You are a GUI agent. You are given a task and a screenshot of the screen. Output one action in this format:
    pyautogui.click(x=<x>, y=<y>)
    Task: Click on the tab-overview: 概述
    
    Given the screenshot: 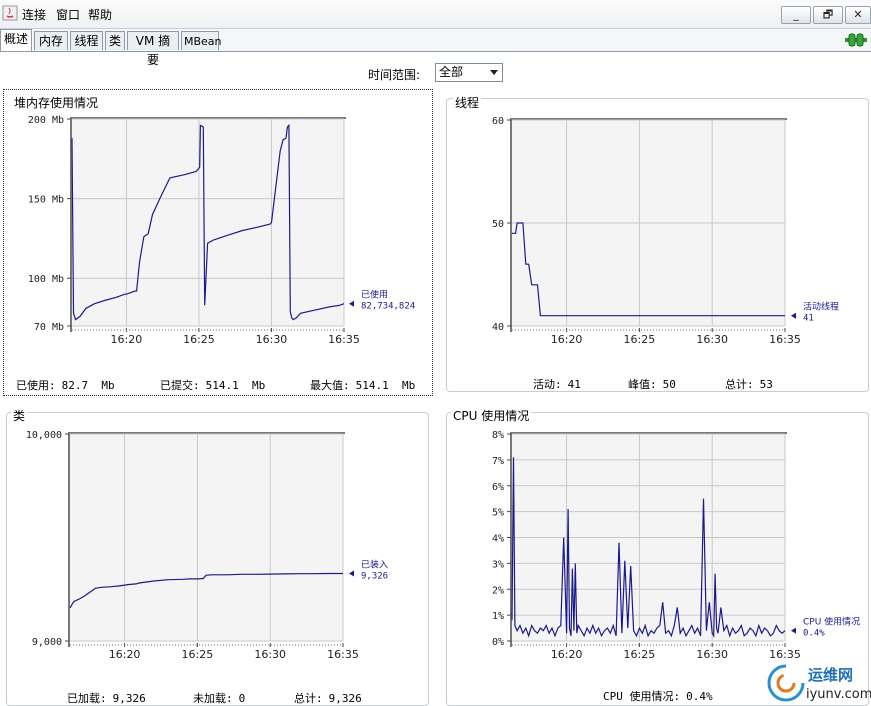 What is the action you would take?
    pyautogui.click(x=16, y=40)
    